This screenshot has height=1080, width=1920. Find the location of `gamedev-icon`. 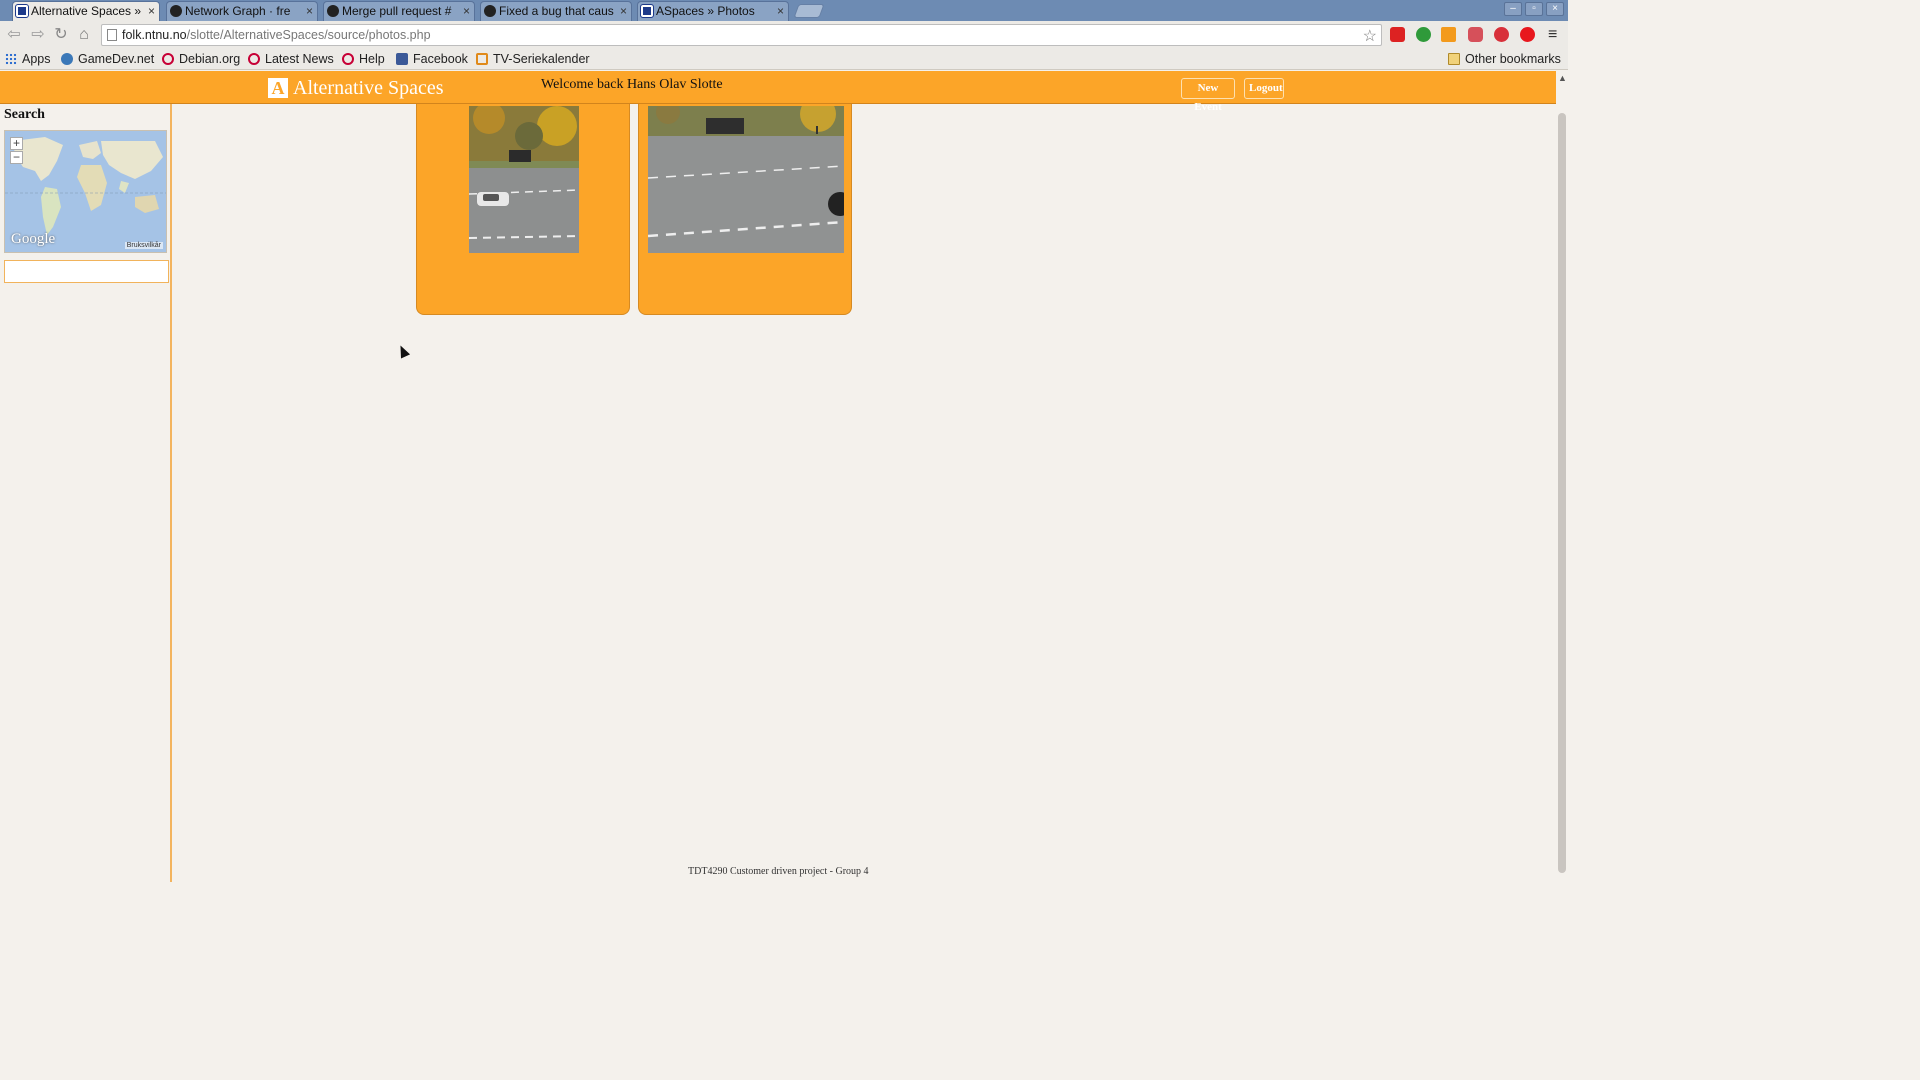

gamedev-icon is located at coordinates (67, 59).